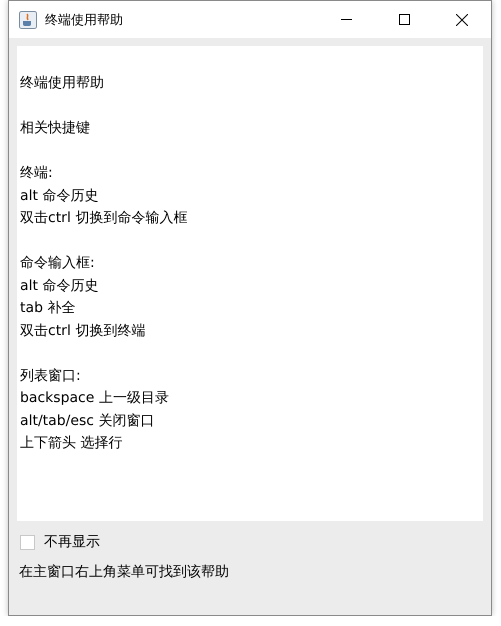  Describe the element at coordinates (84, 20) in the screenshot. I see `window-title: 终端使用帮助` at that location.